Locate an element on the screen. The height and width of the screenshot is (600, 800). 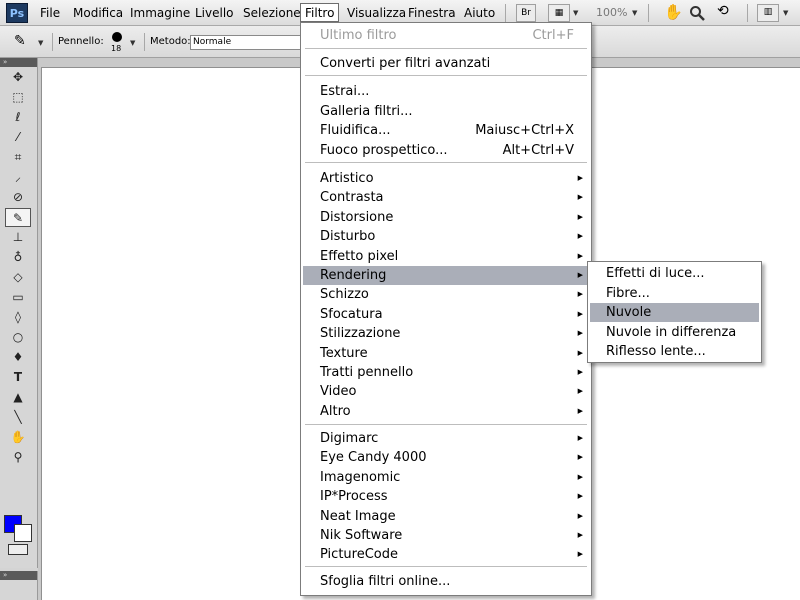
menu-item-nuvole: Nuvole is located at coordinates (674, 312).